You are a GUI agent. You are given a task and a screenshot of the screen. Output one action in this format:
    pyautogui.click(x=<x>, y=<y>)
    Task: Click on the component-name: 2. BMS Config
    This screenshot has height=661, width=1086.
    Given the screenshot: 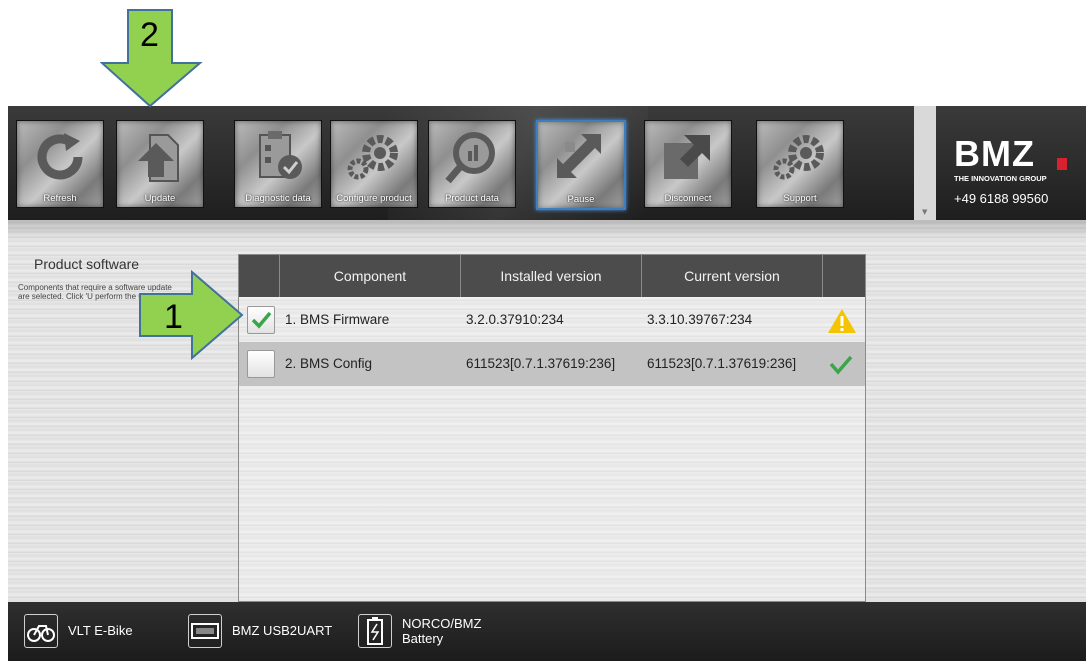 What is the action you would take?
    pyautogui.click(x=329, y=363)
    